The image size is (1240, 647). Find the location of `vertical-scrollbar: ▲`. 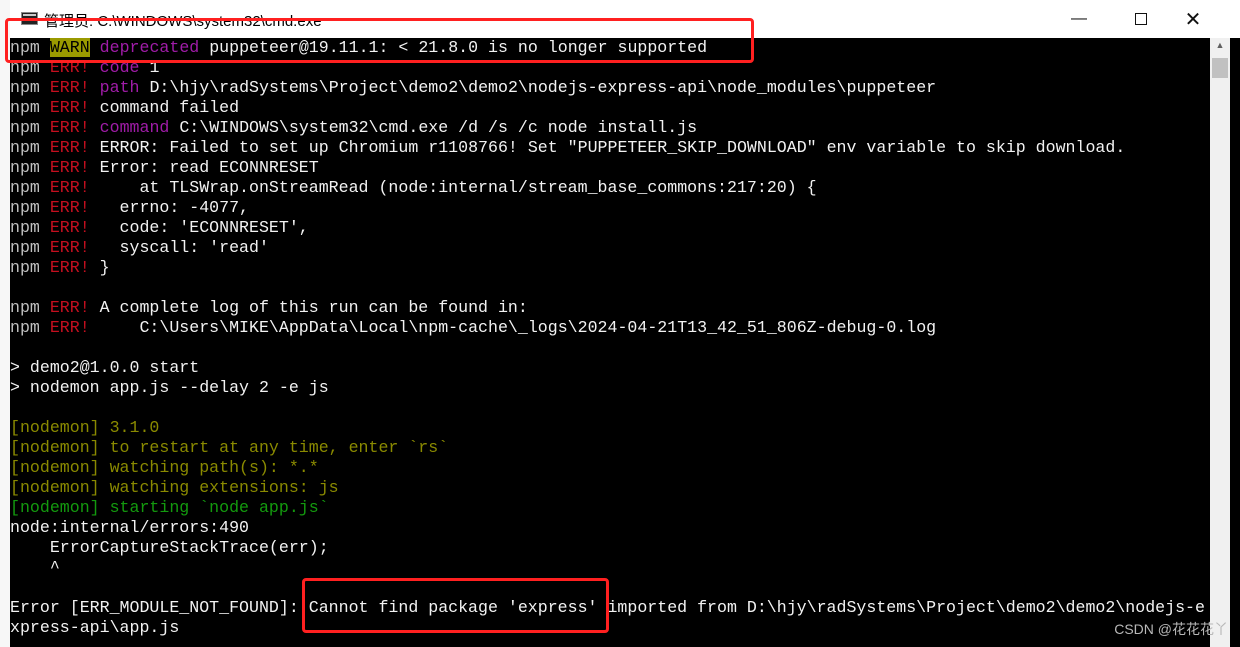

vertical-scrollbar: ▲ is located at coordinates (1220, 342).